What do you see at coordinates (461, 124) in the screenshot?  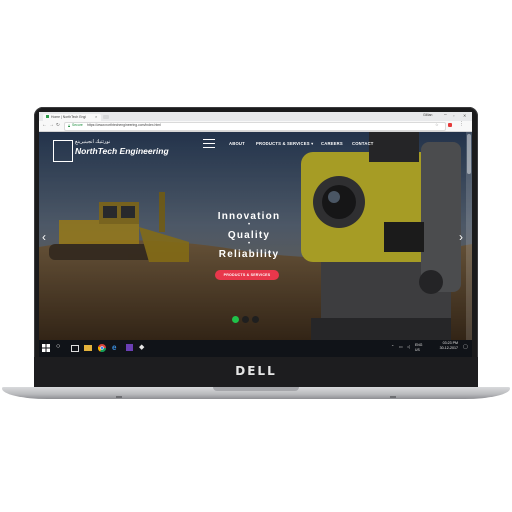 I see `menu-icon: ⋮` at bounding box center [461, 124].